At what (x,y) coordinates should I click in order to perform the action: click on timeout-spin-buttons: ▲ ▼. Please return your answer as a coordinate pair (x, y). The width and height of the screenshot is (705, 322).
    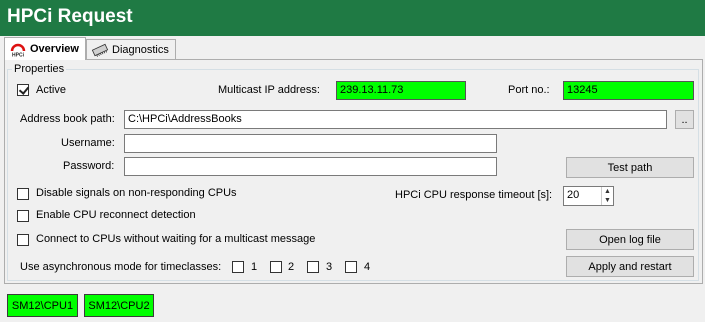
    Looking at the image, I should click on (607, 196).